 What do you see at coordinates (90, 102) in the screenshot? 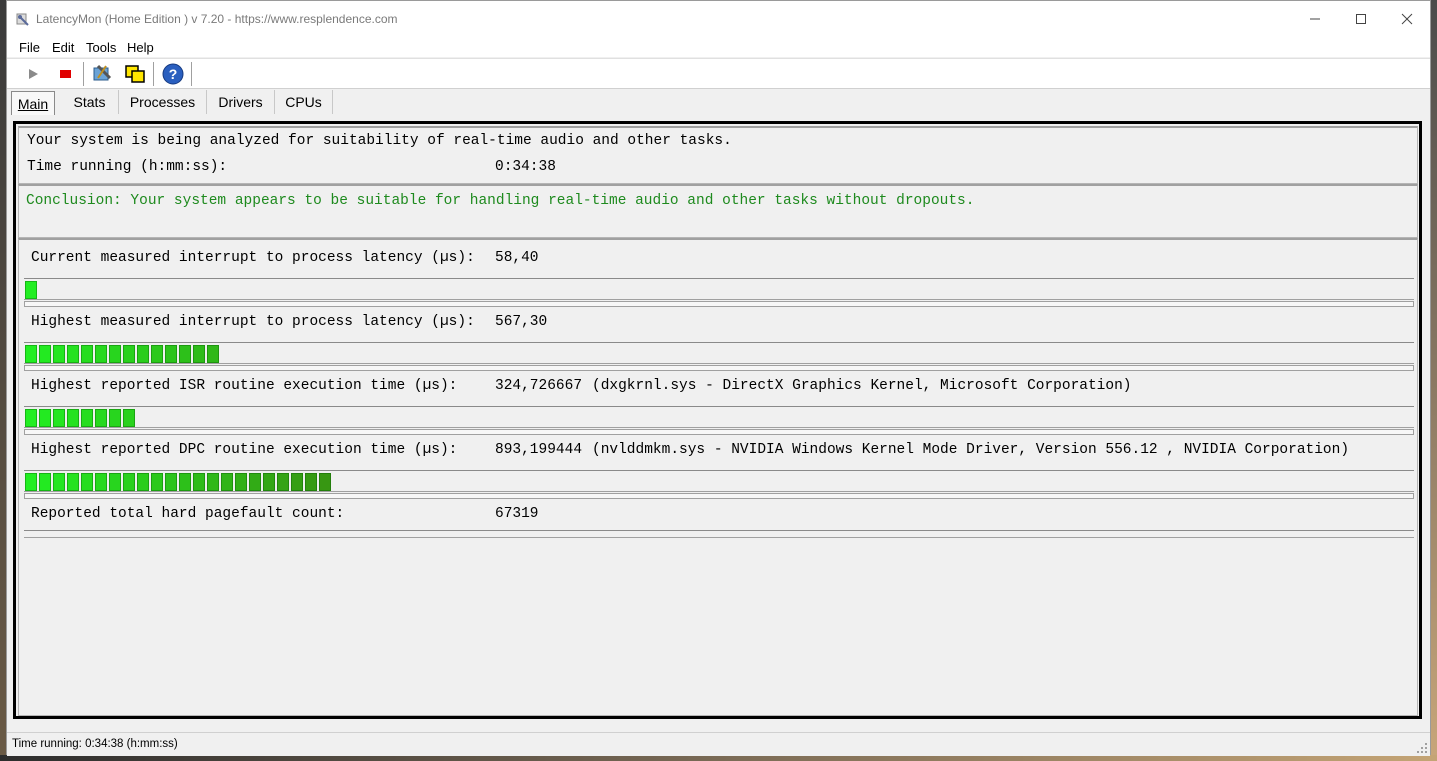
I see `tab-stats: Stats` at bounding box center [90, 102].